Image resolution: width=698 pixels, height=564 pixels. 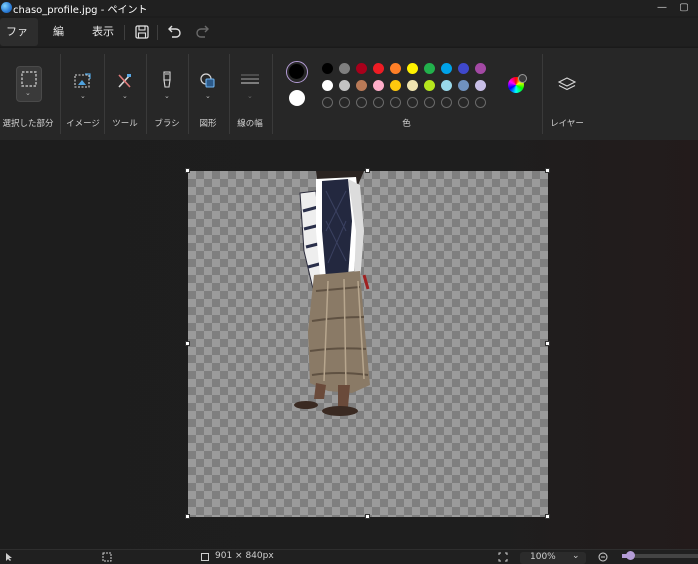 I want to click on layers-icon, so click(x=567, y=84).